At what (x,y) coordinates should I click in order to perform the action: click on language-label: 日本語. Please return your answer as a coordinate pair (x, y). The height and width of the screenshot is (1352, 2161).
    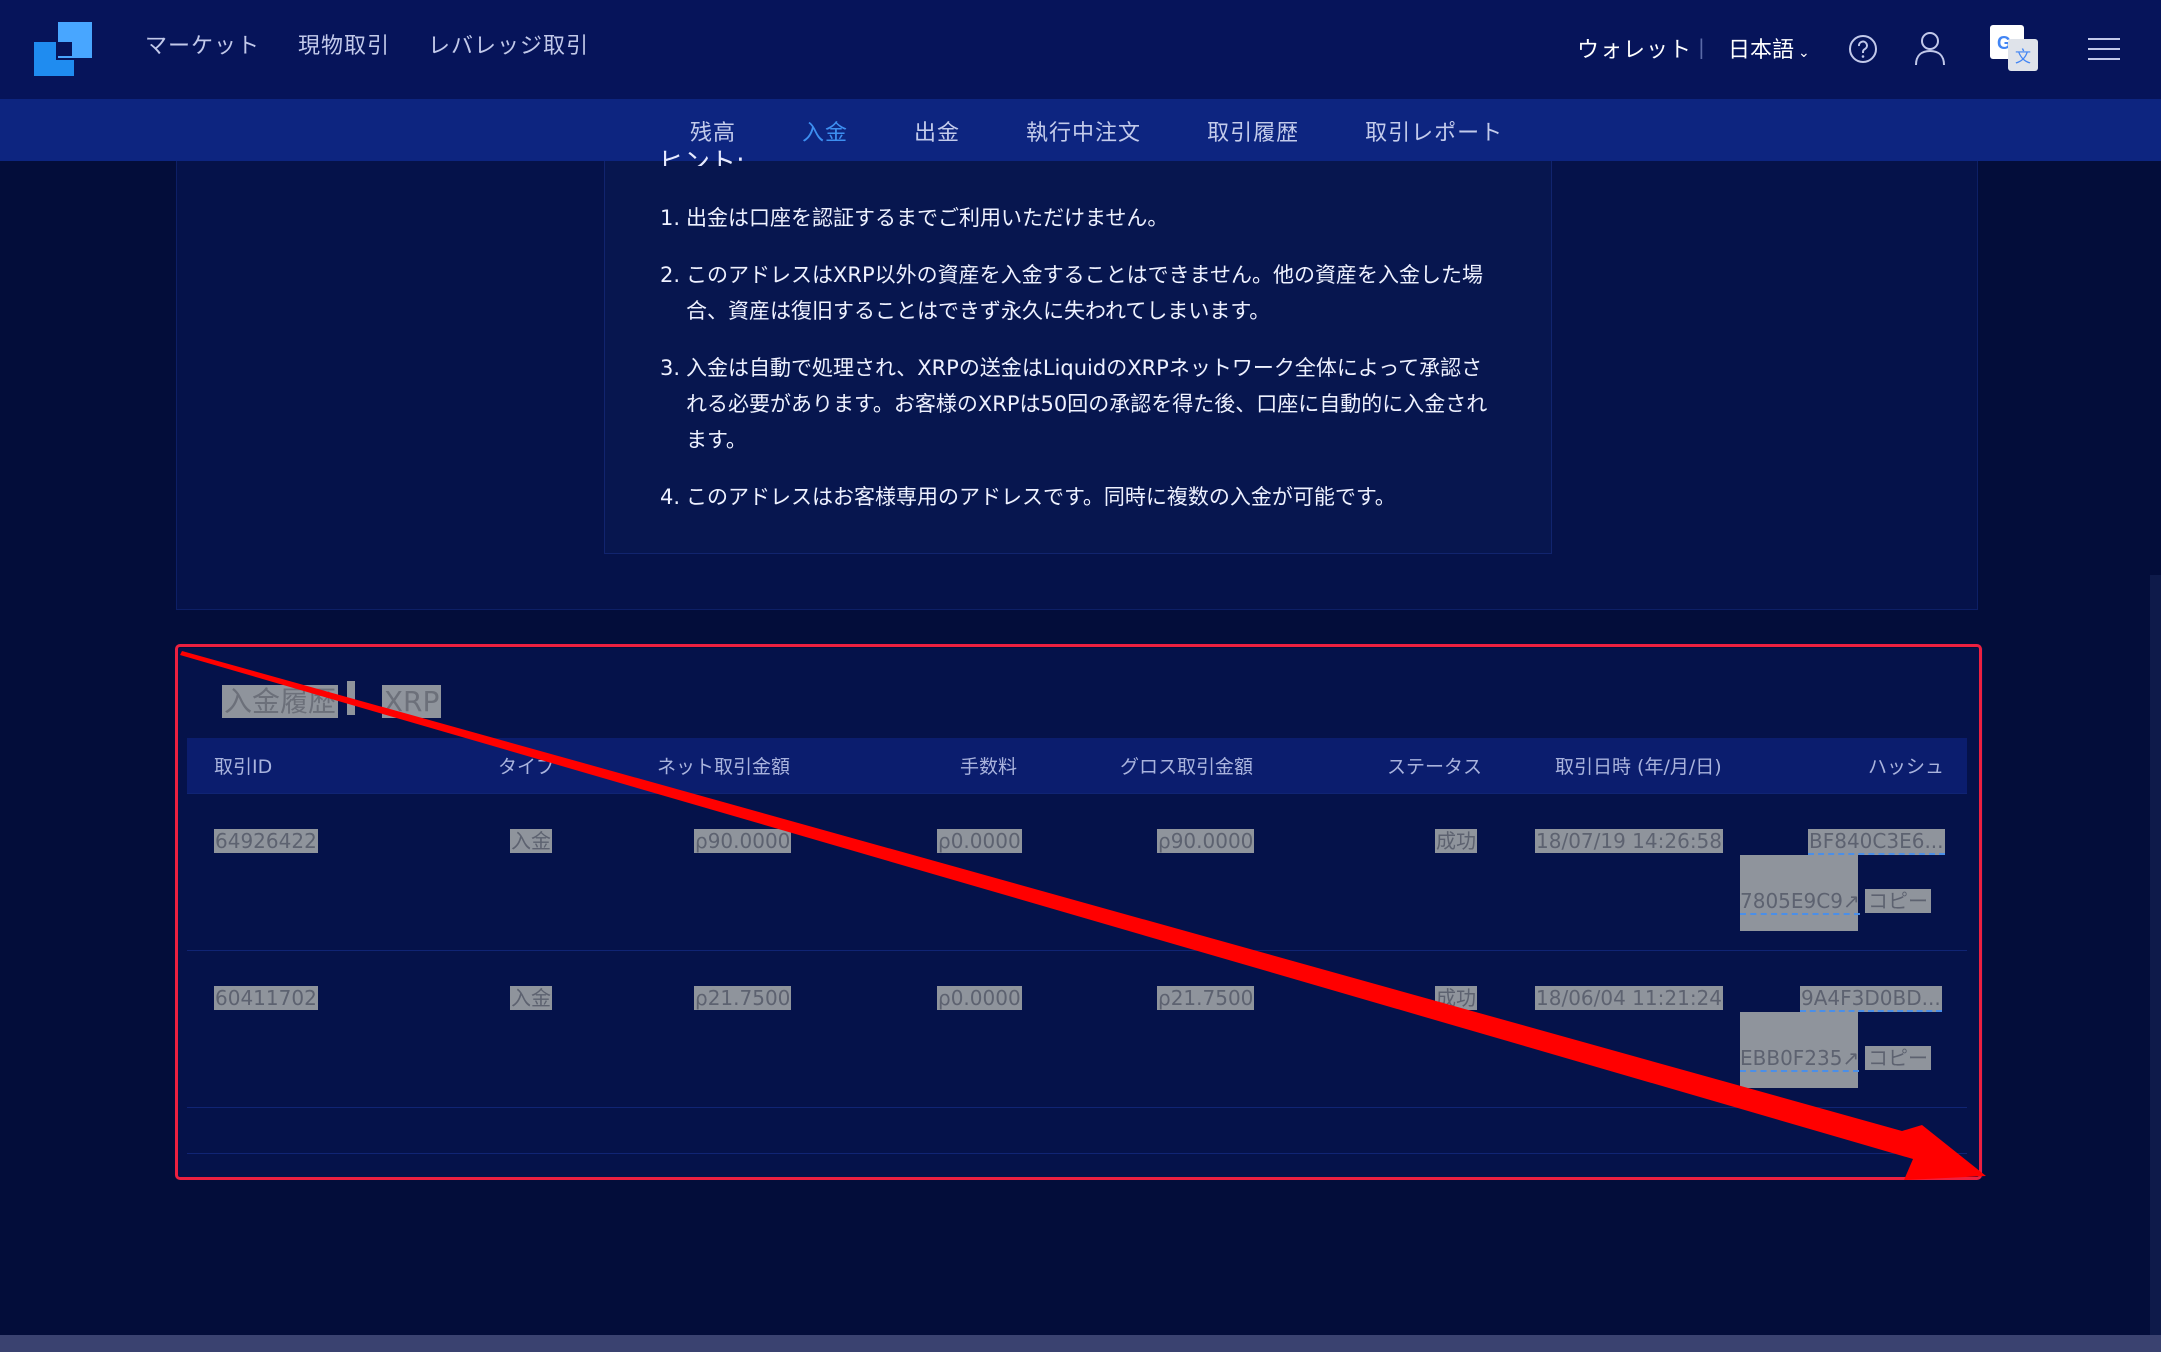
    Looking at the image, I should click on (1761, 50).